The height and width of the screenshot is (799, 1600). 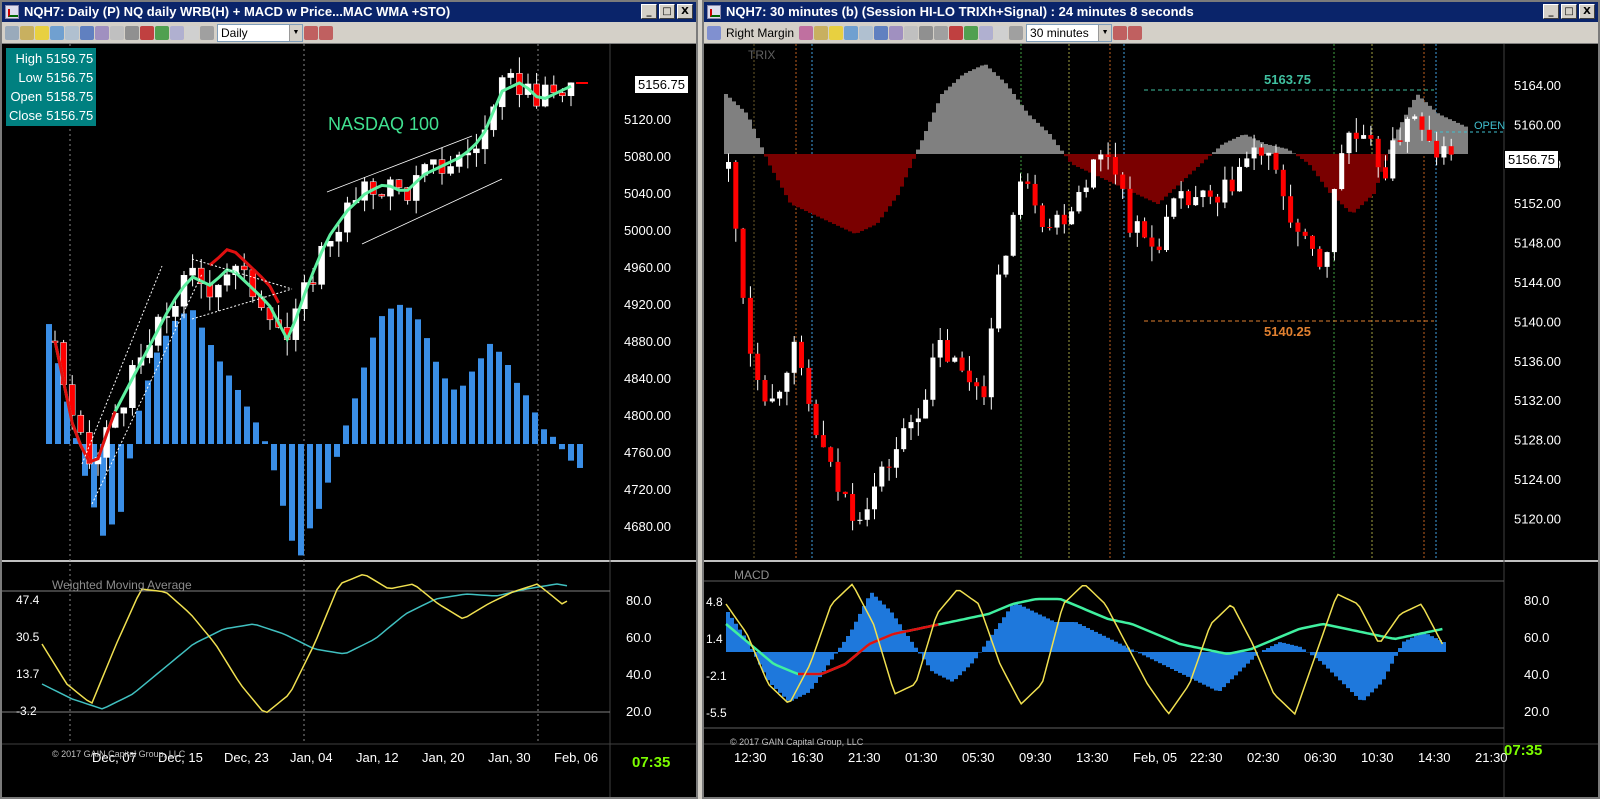 What do you see at coordinates (1069, 32) in the screenshot?
I see `period-select: 30 minutes ▼` at bounding box center [1069, 32].